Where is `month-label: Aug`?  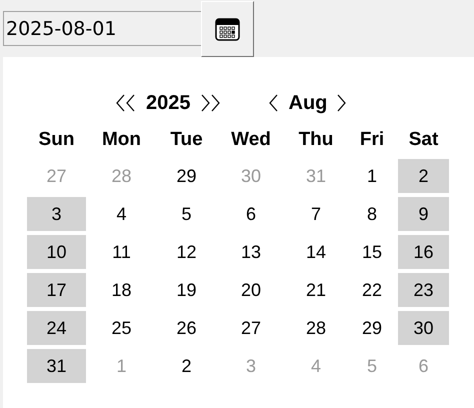
month-label: Aug is located at coordinates (308, 103).